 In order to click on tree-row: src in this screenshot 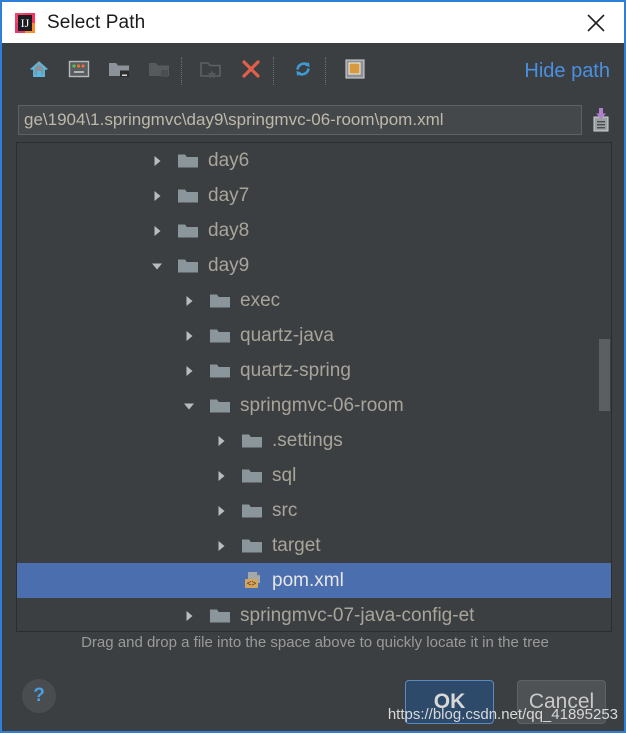, I will do `click(314, 510)`.